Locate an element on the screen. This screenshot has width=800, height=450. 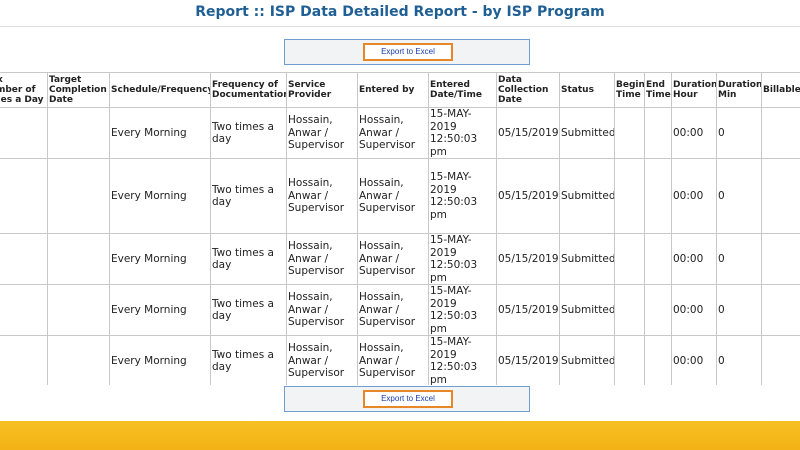
column-header-status: Status is located at coordinates (587, 90).